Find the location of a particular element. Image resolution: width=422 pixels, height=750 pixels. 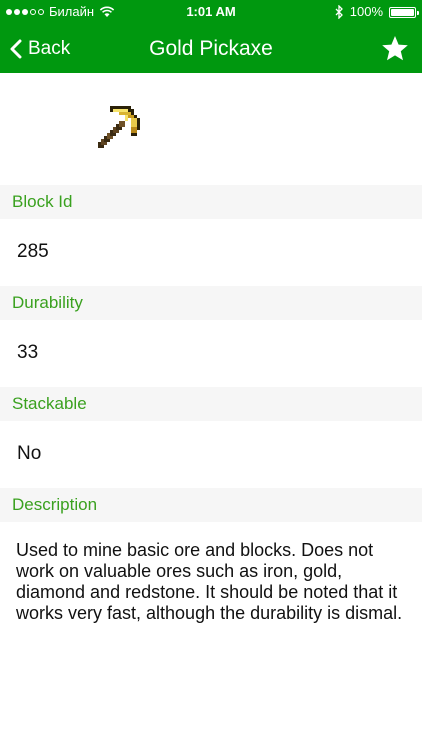

top-bar: Билайн 1:01 AM 100% Back Gold Pickaxe is located at coordinates (211, 36).